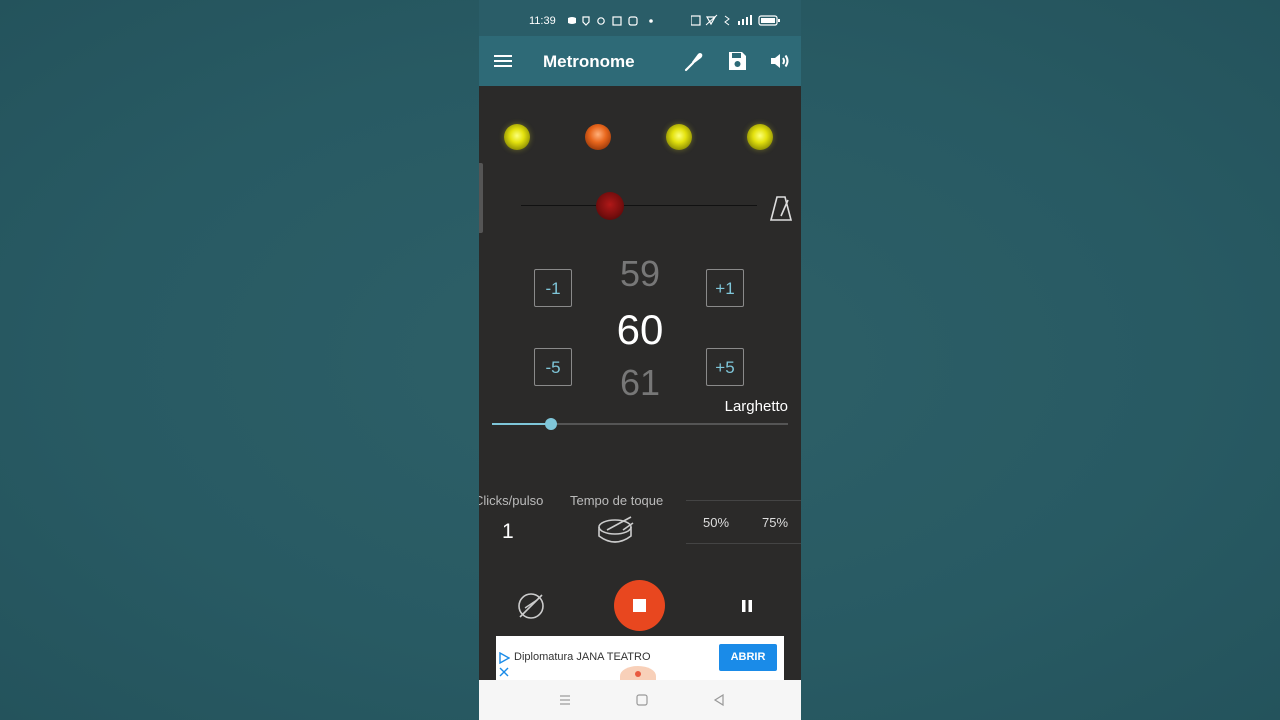 This screenshot has width=1280, height=720. What do you see at coordinates (747, 606) in the screenshot?
I see `pause-icon` at bounding box center [747, 606].